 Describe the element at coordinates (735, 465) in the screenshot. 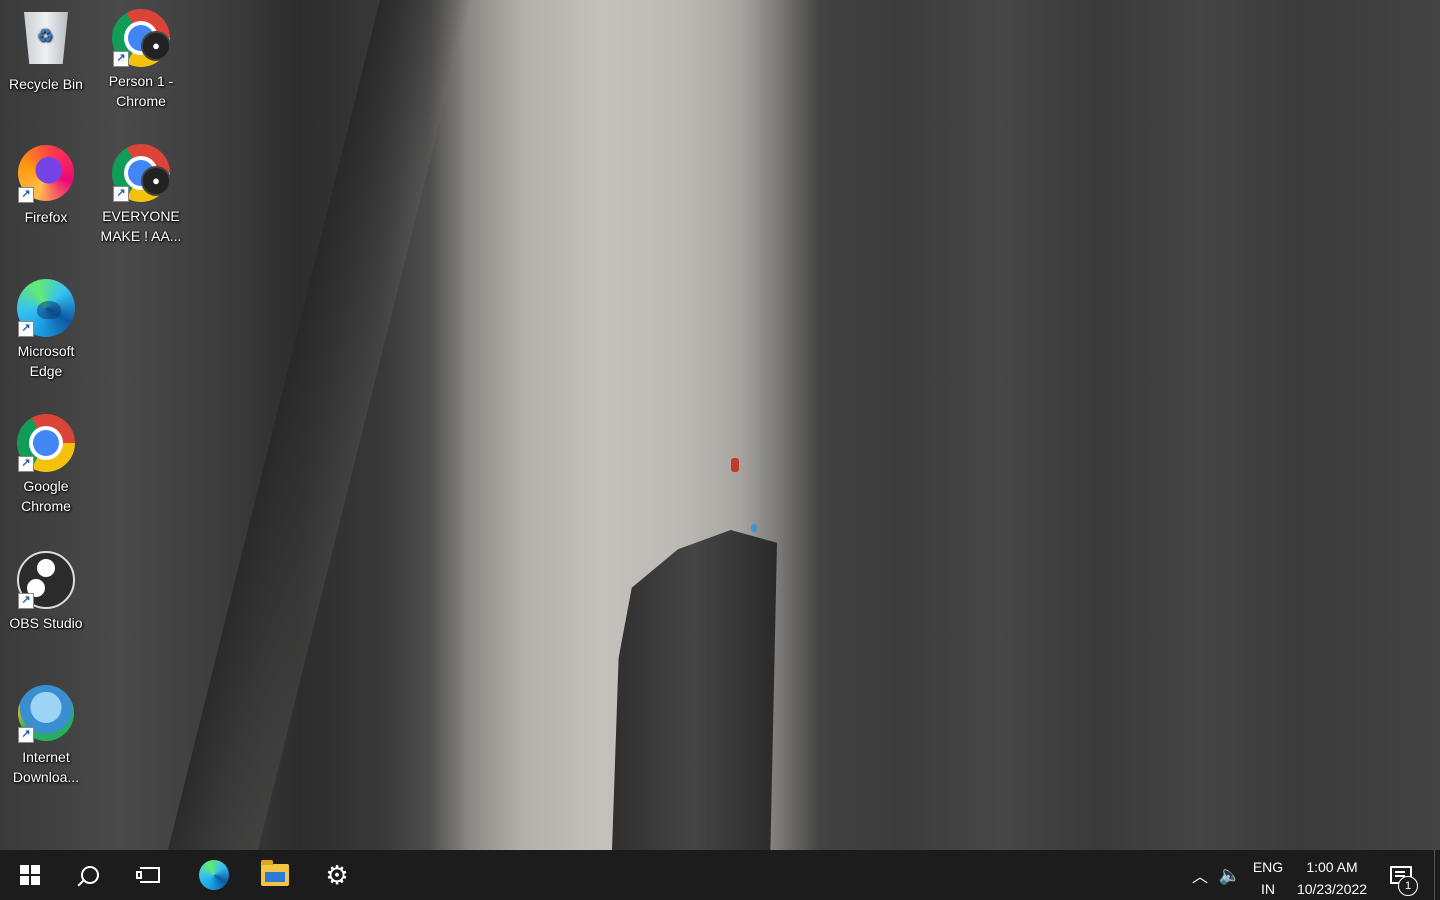

I see `wallpaper-climber-red` at that location.